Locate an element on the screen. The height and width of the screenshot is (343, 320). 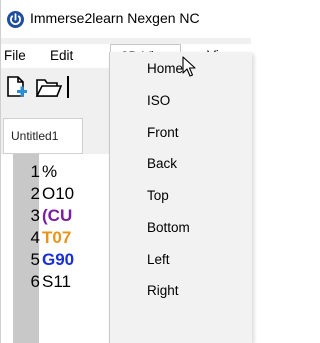
code-line: 3 (CU is located at coordinates (43, 217).